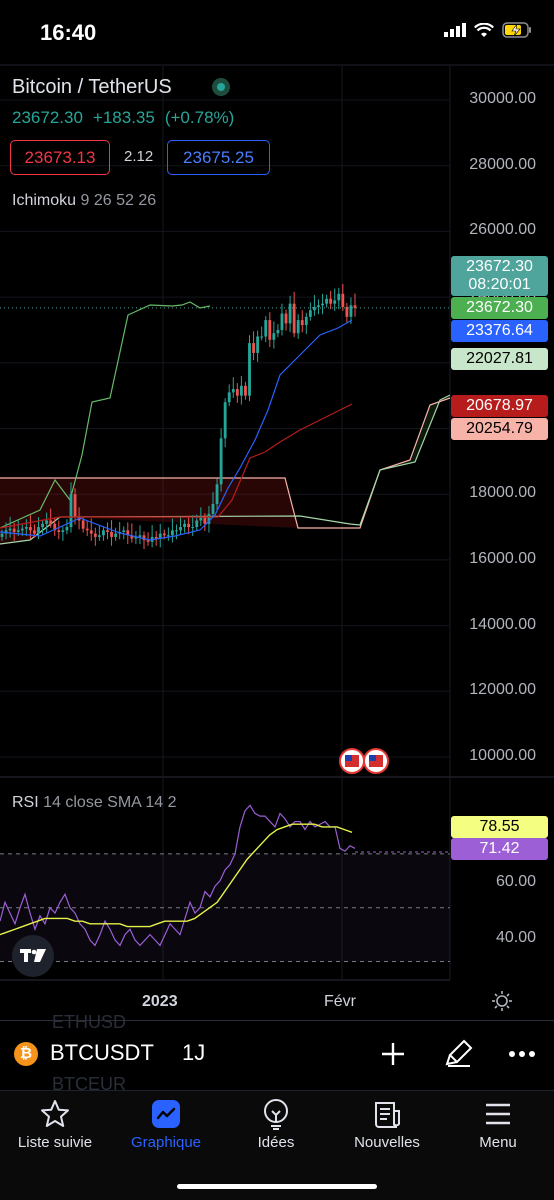  I want to click on star-icon, so click(55, 1113).